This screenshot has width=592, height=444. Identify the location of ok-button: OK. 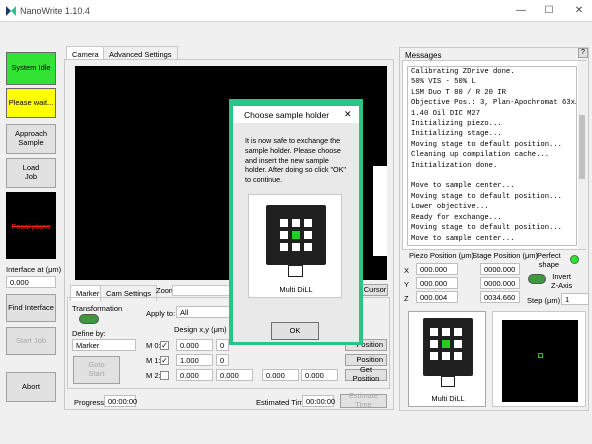
(295, 331).